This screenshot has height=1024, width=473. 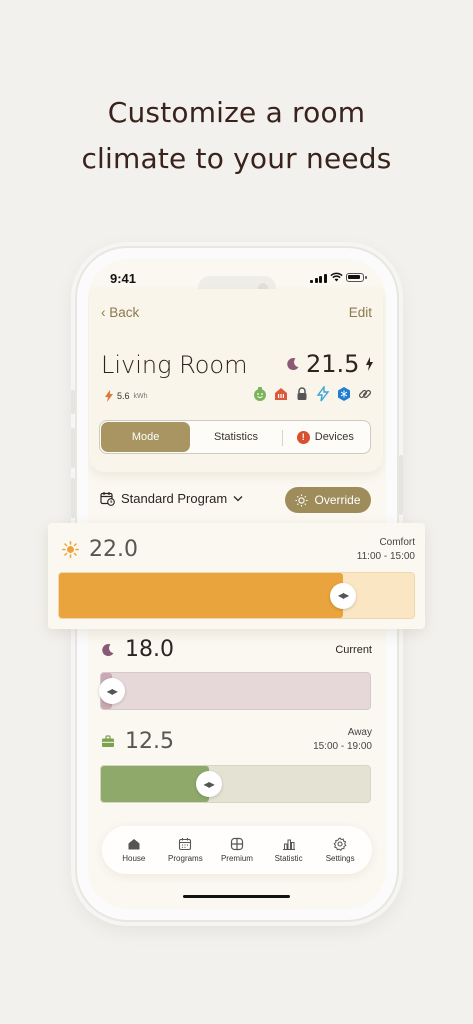 What do you see at coordinates (174, 365) in the screenshot?
I see `room-name: Living Room` at bounding box center [174, 365].